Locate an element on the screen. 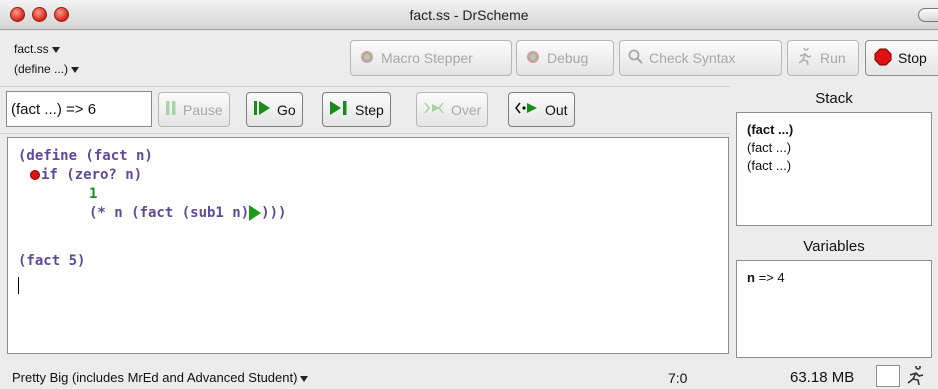  step-out-icon is located at coordinates (527, 109).